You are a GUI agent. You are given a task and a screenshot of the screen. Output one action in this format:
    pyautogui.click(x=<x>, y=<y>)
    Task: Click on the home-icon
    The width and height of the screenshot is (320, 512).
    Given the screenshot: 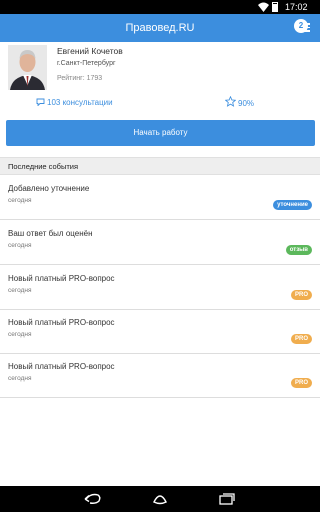 What is the action you would take?
    pyautogui.click(x=160, y=499)
    